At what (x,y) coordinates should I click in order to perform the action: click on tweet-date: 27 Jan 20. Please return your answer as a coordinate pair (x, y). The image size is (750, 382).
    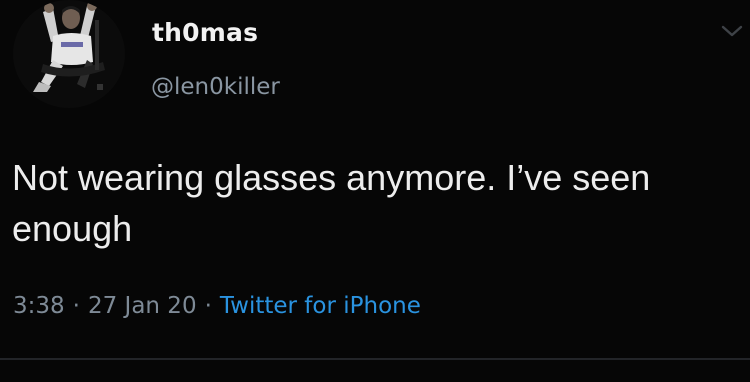
    Looking at the image, I should click on (142, 306).